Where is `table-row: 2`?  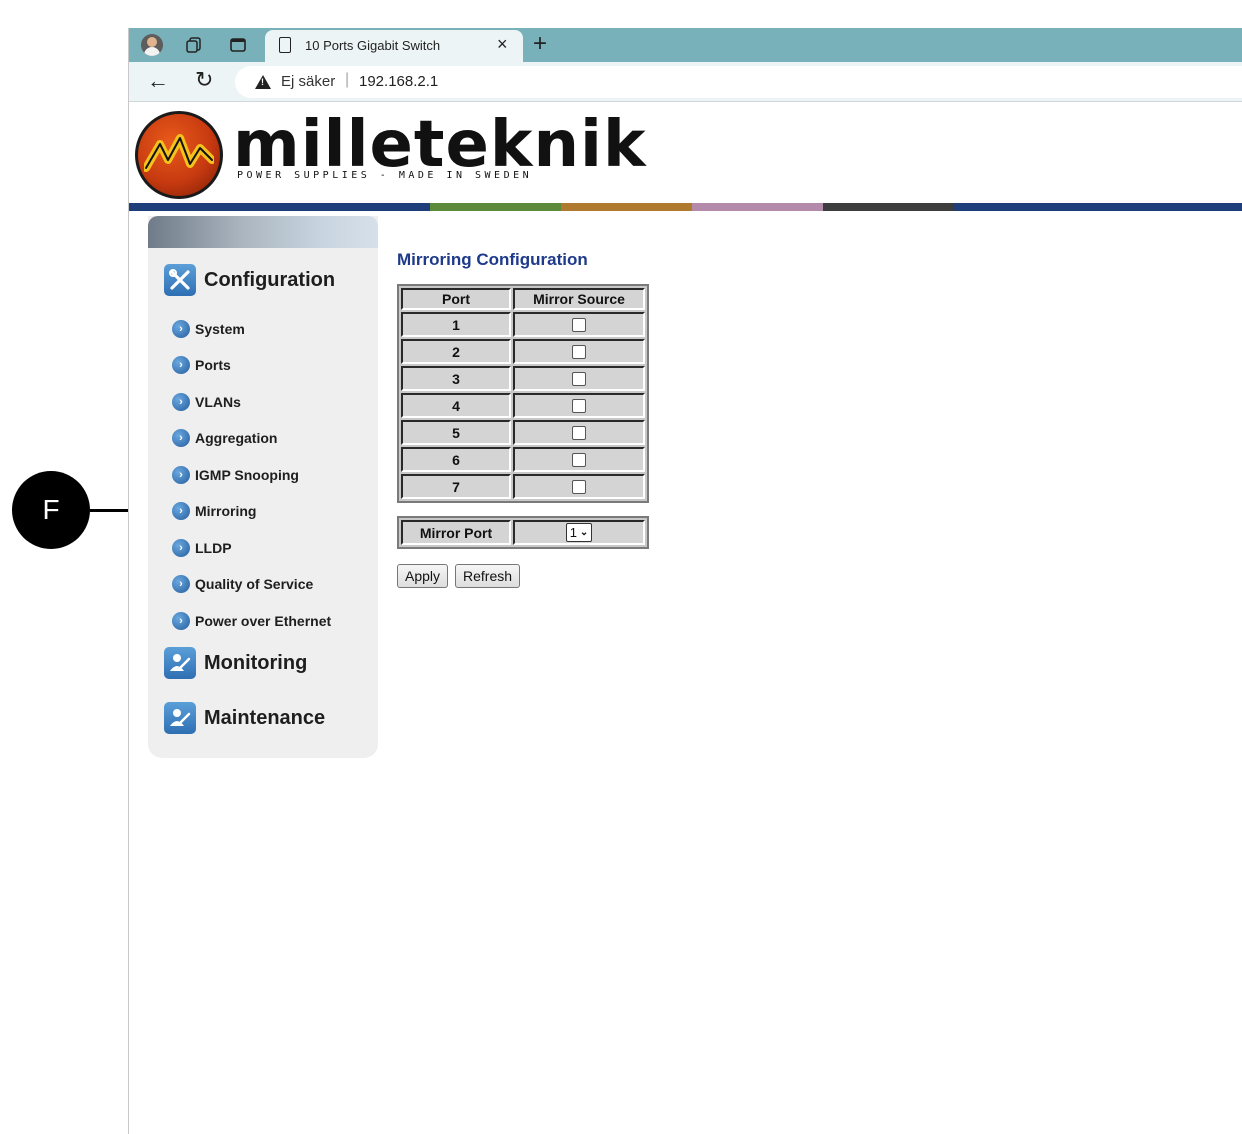
table-row: 2 is located at coordinates (523, 351).